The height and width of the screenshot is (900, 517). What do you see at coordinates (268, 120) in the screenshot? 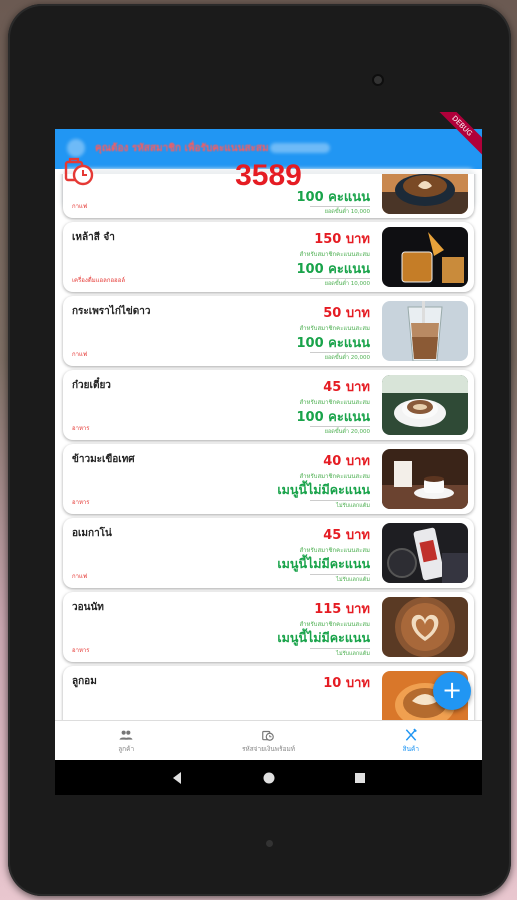
I see `status-bar` at bounding box center [268, 120].